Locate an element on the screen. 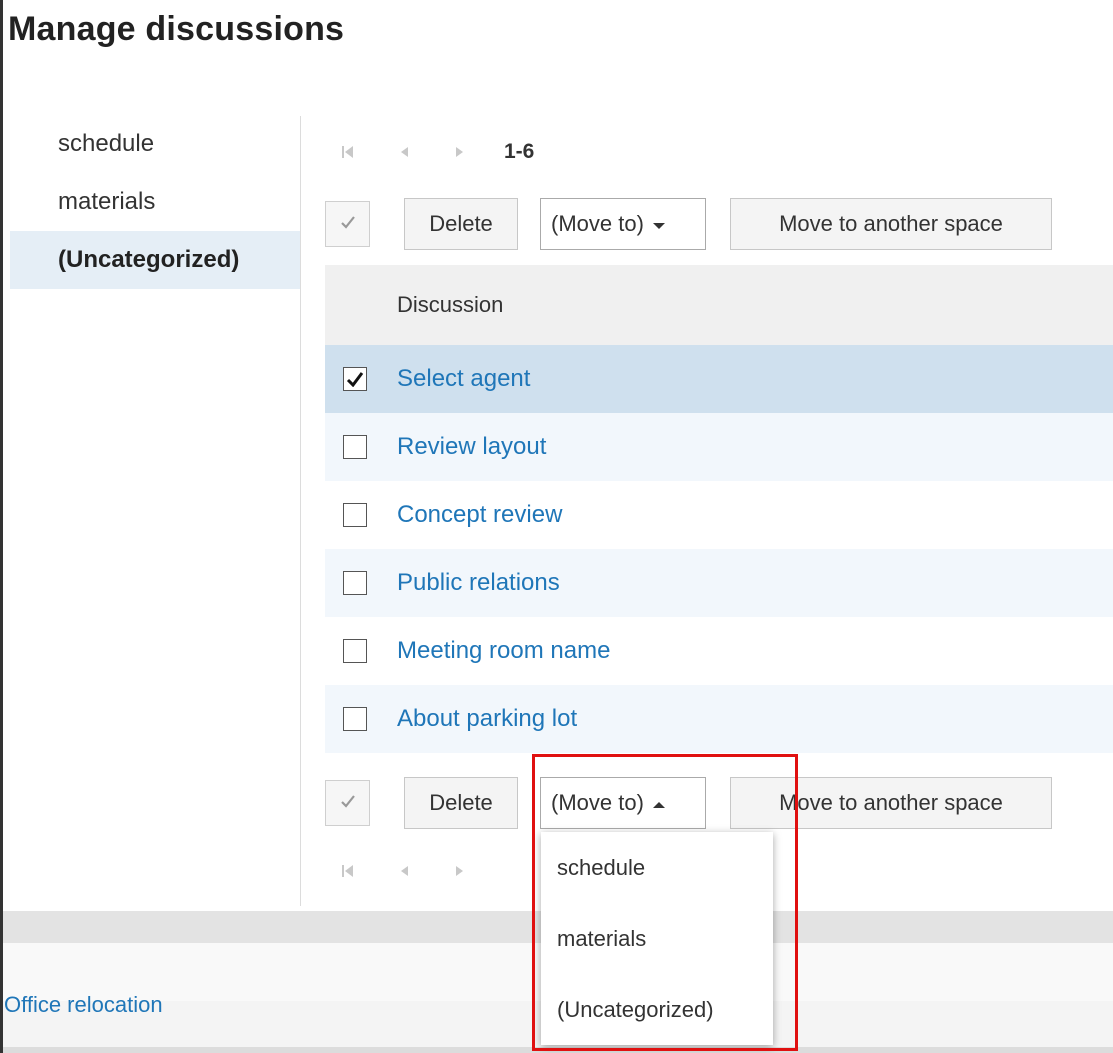  sidebar-divider is located at coordinates (300, 511).